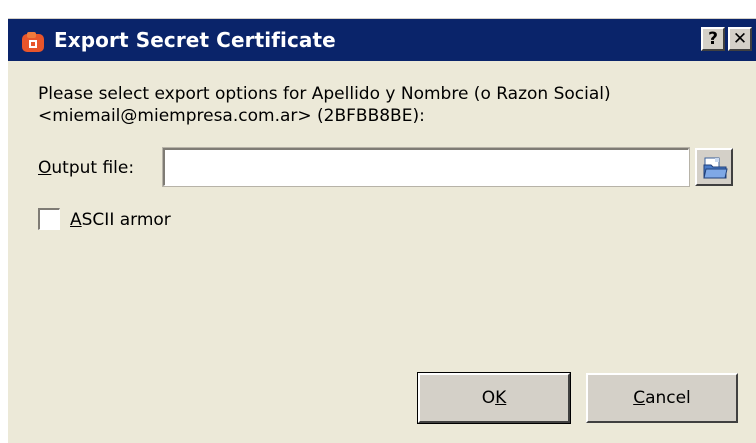 The height and width of the screenshot is (443, 756). What do you see at coordinates (231, 116) in the screenshot?
I see `description-line-2: <miemail@miempresa.com.ar> (2BFBB8BE):` at bounding box center [231, 116].